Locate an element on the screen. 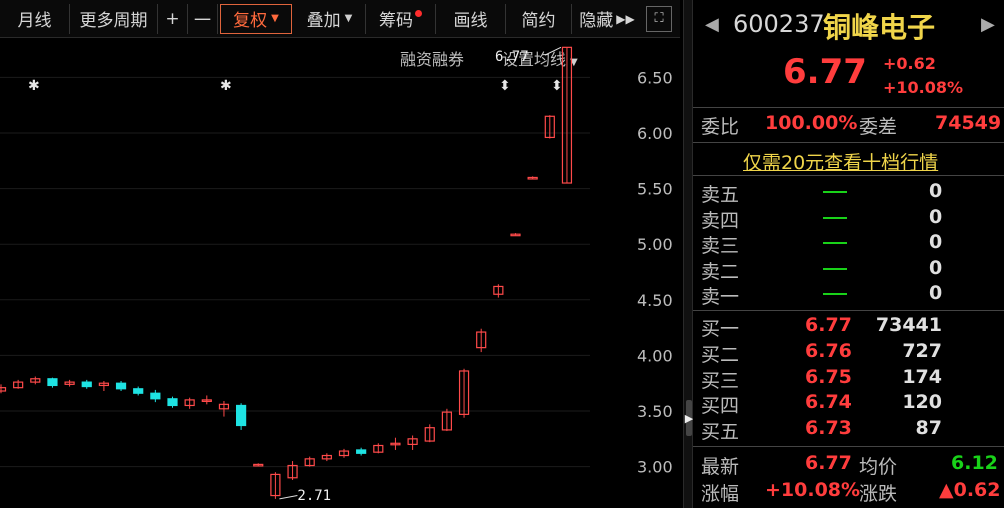 The width and height of the screenshot is (1004, 508). y-tick-label: 4.00 is located at coordinates (655, 355).